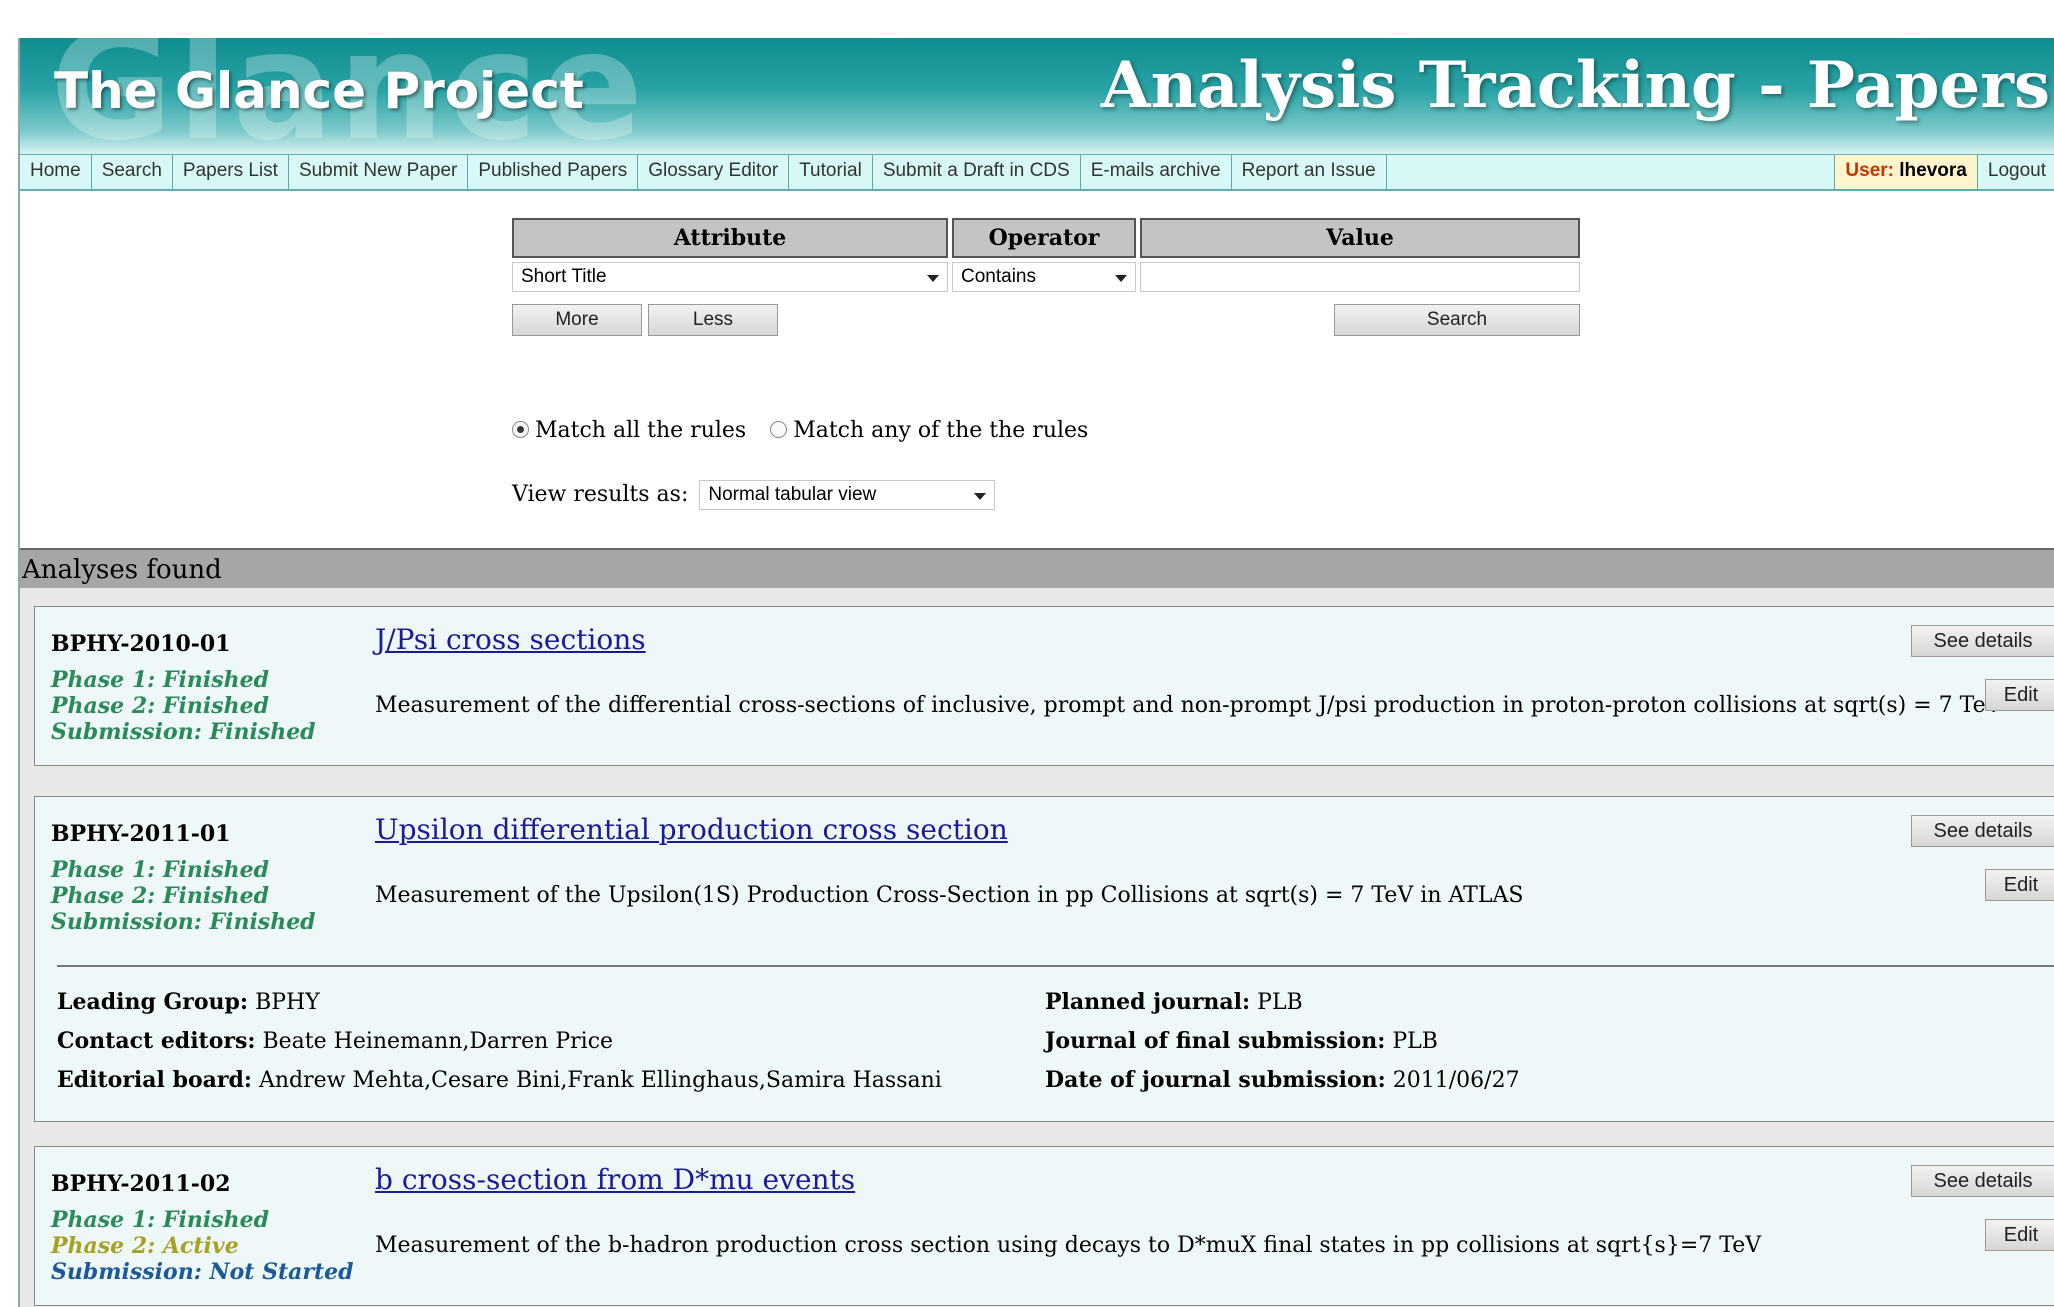  Describe the element at coordinates (1044, 238) in the screenshot. I see `operator-header: Operator` at that location.